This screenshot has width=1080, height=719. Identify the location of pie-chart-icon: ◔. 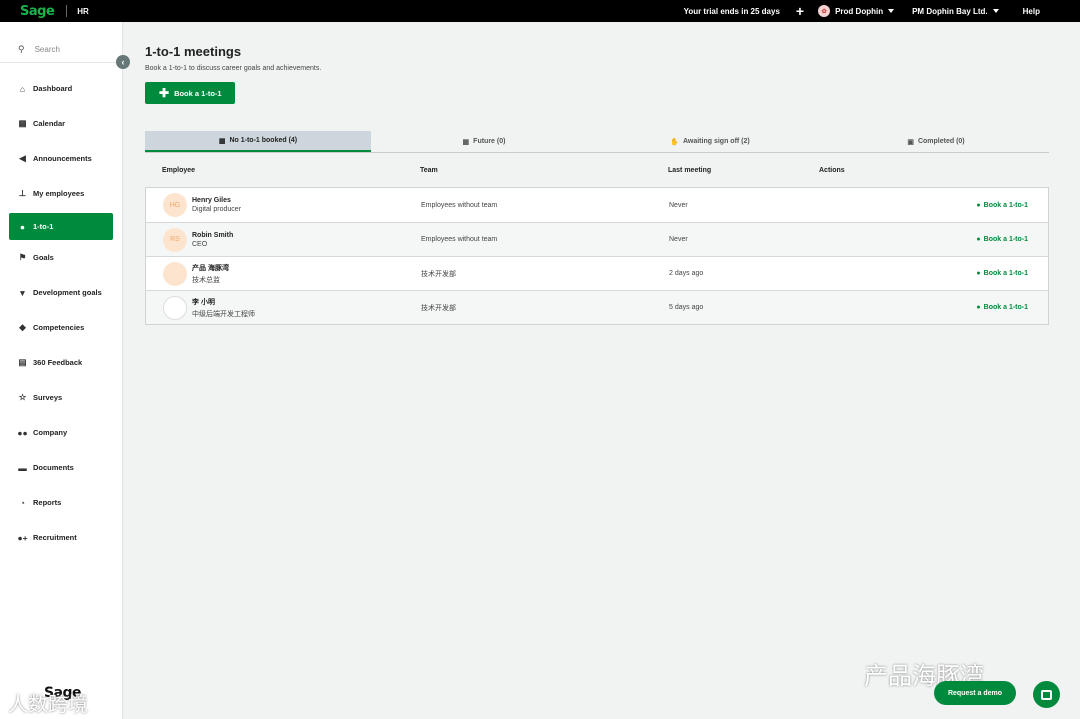
(22, 502).